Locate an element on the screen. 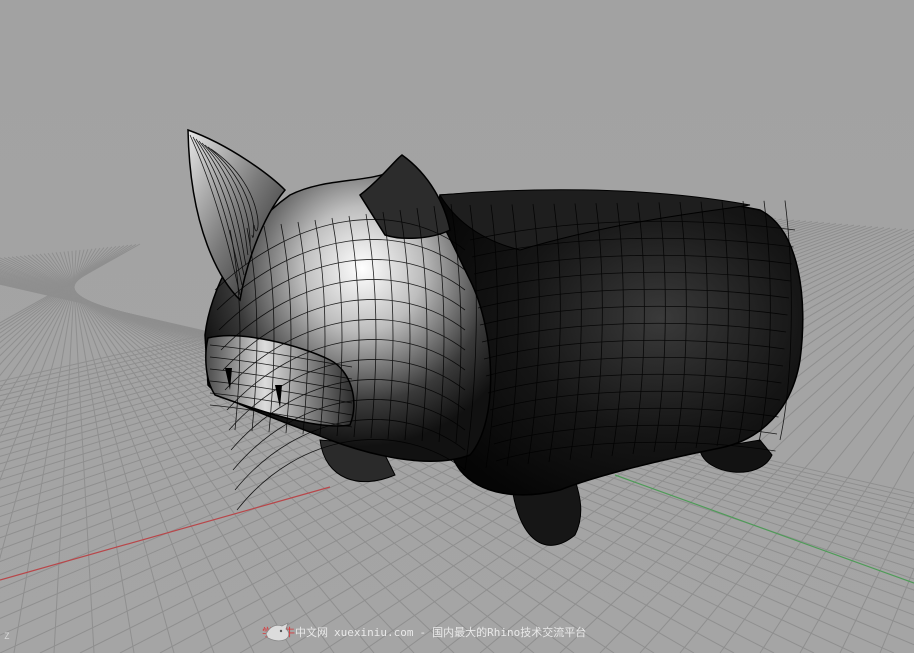  watermark: 学犀牛中文网 xuexiniu.com - 国内最大的Rhino技术交流平台 is located at coordinates (424, 632).